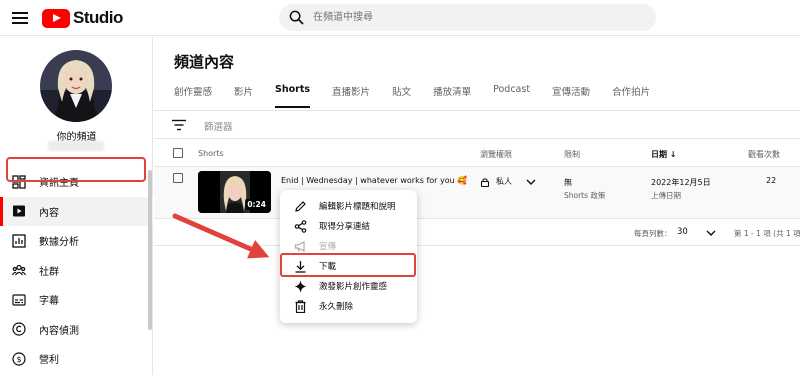 This screenshot has width=800, height=375. Describe the element at coordinates (673, 154) in the screenshot. I see `arrow-down-icon: ↓` at that location.